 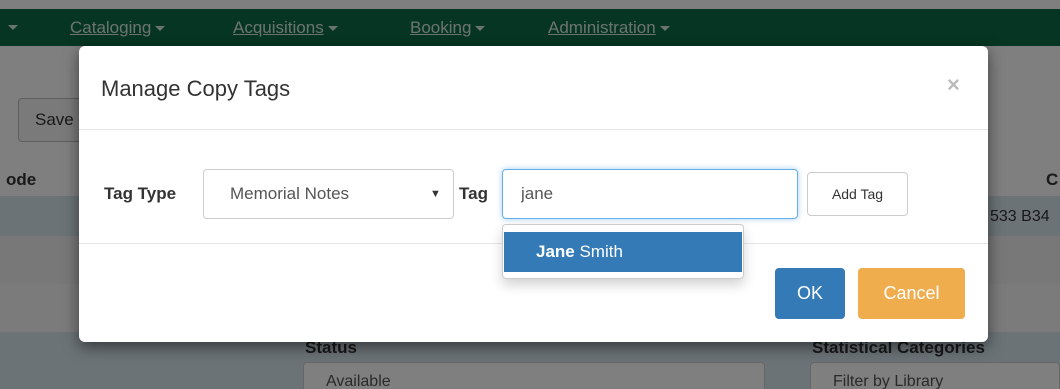 What do you see at coordinates (857, 194) in the screenshot?
I see `add-tag-button: Add Tag` at bounding box center [857, 194].